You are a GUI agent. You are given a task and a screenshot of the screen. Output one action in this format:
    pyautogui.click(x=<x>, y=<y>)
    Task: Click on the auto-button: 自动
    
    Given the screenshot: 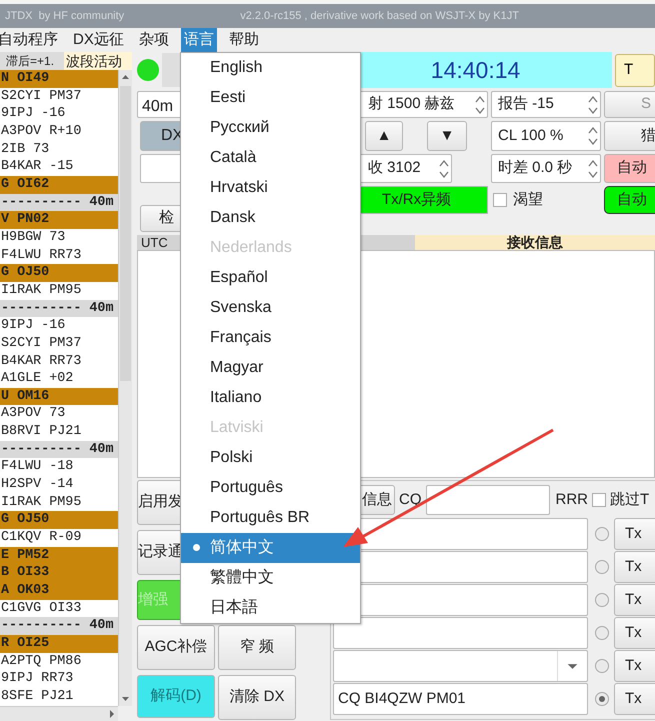 What is the action you would take?
    pyautogui.click(x=629, y=168)
    